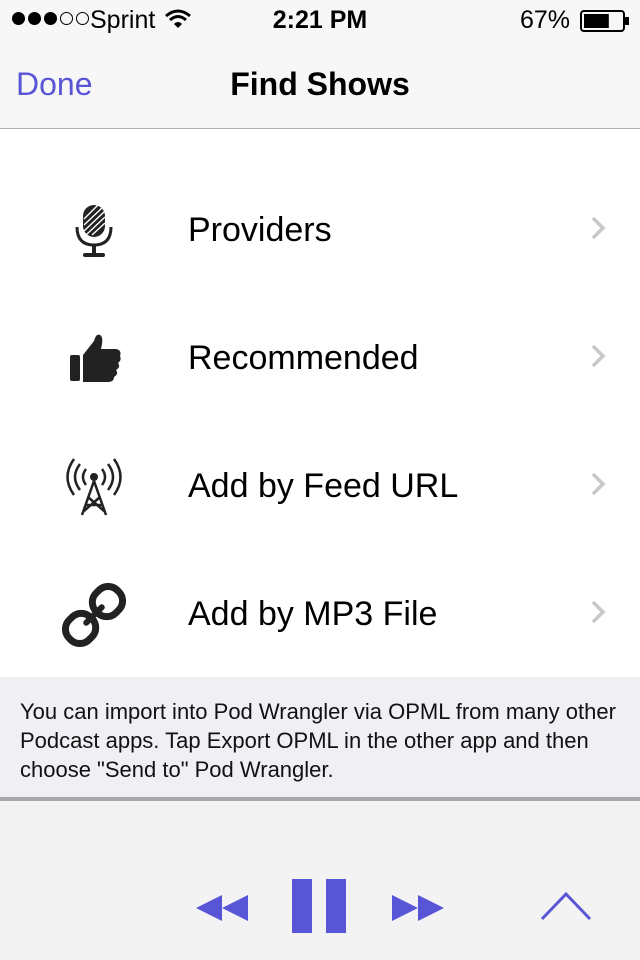 The height and width of the screenshot is (960, 640). I want to click on menu-item-recommended: Recommended, so click(320, 359).